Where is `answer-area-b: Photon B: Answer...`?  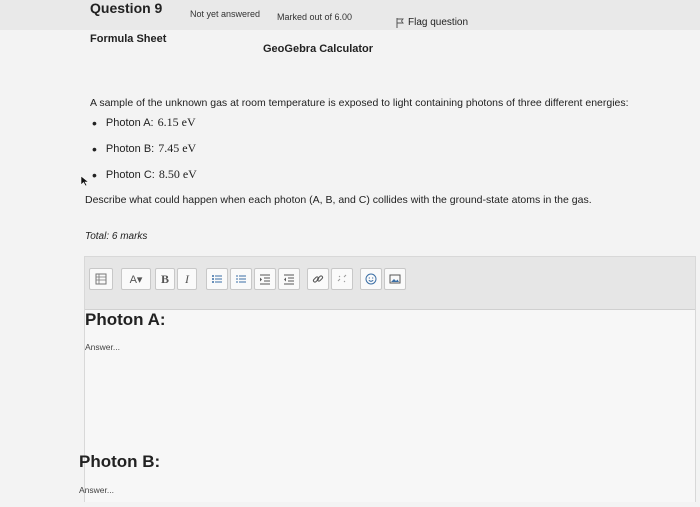 answer-area-b: Photon B: Answer... is located at coordinates (387, 477).